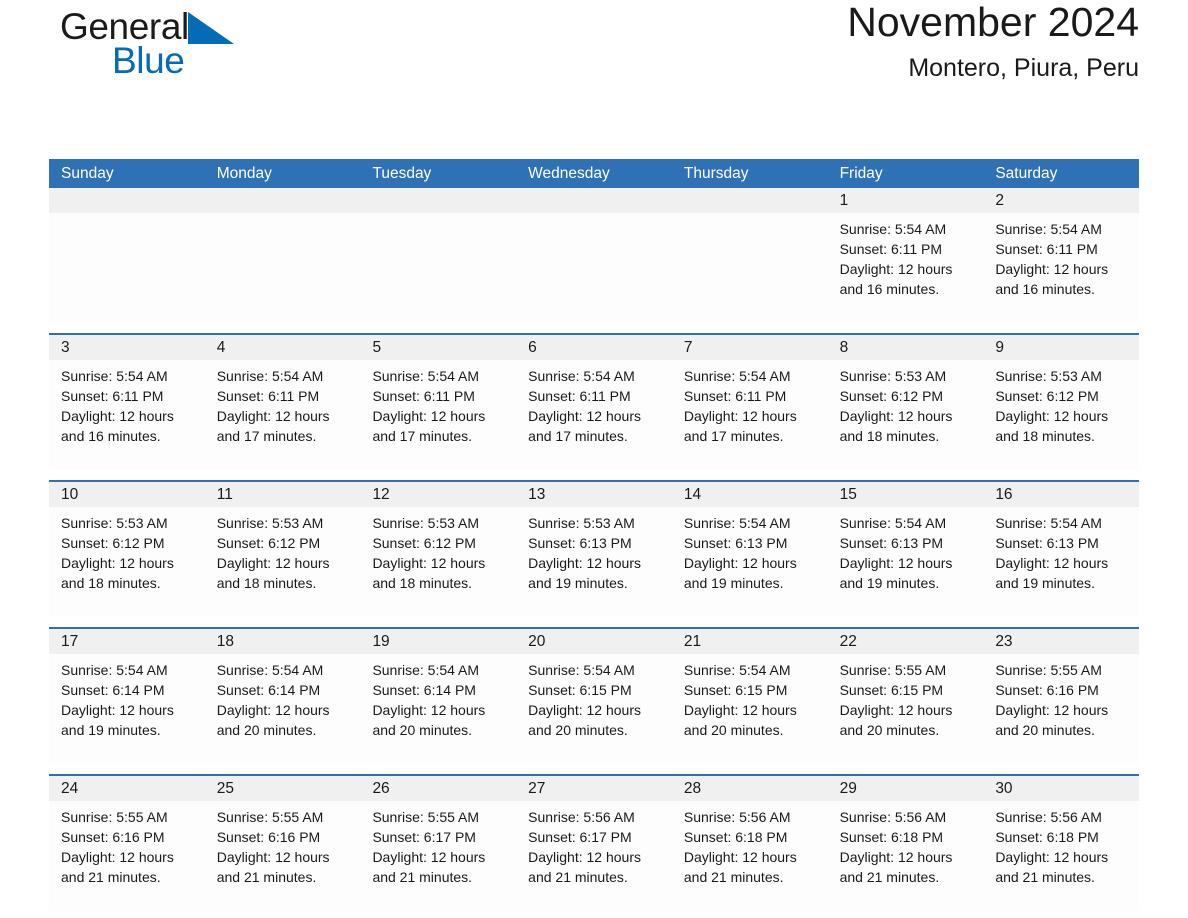  I want to click on day-number: 13, so click(594, 494).